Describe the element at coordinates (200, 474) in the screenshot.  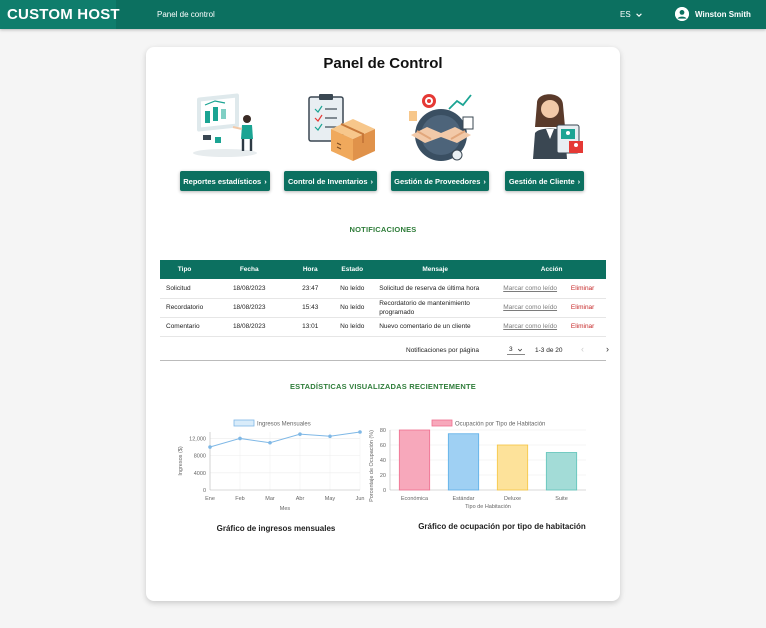
I see `y-tick-label: 4000` at that location.